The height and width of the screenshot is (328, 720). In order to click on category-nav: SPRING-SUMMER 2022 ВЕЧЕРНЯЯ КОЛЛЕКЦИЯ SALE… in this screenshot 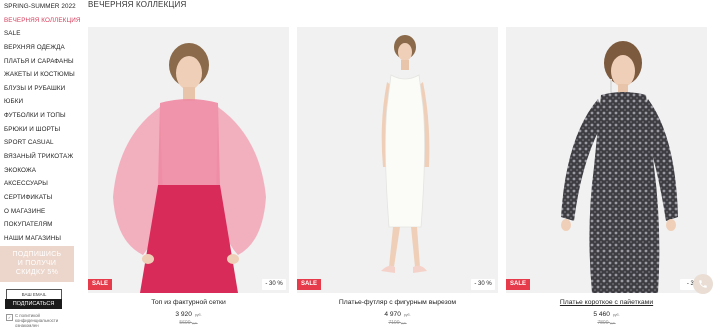, I will do `click(42, 123)`.